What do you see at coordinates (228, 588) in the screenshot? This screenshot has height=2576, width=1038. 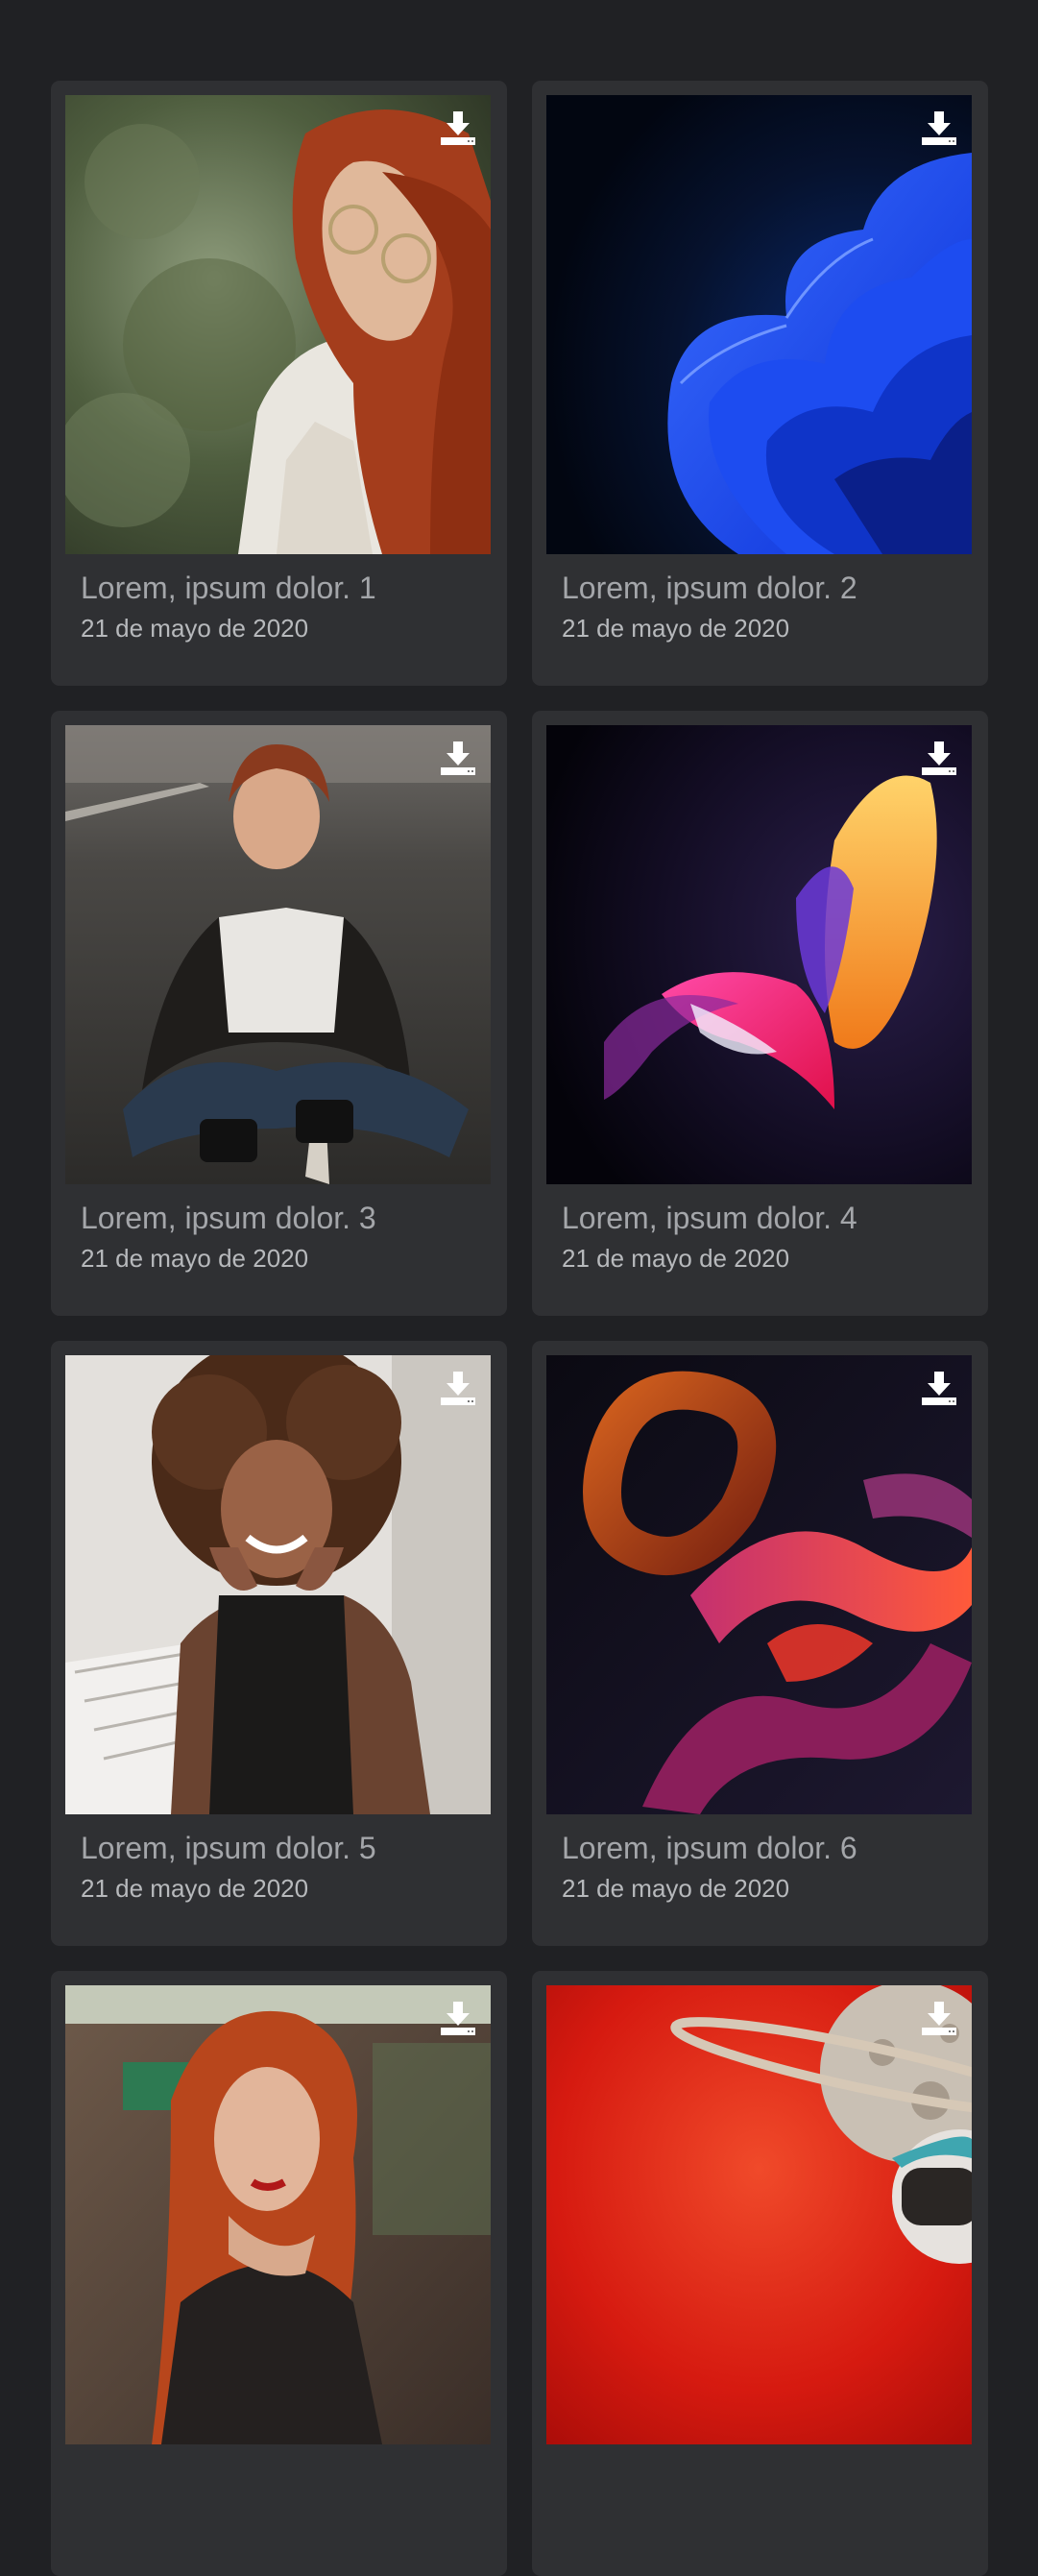 I see `card-title: Lorem, ipsum dolor. 1` at bounding box center [228, 588].